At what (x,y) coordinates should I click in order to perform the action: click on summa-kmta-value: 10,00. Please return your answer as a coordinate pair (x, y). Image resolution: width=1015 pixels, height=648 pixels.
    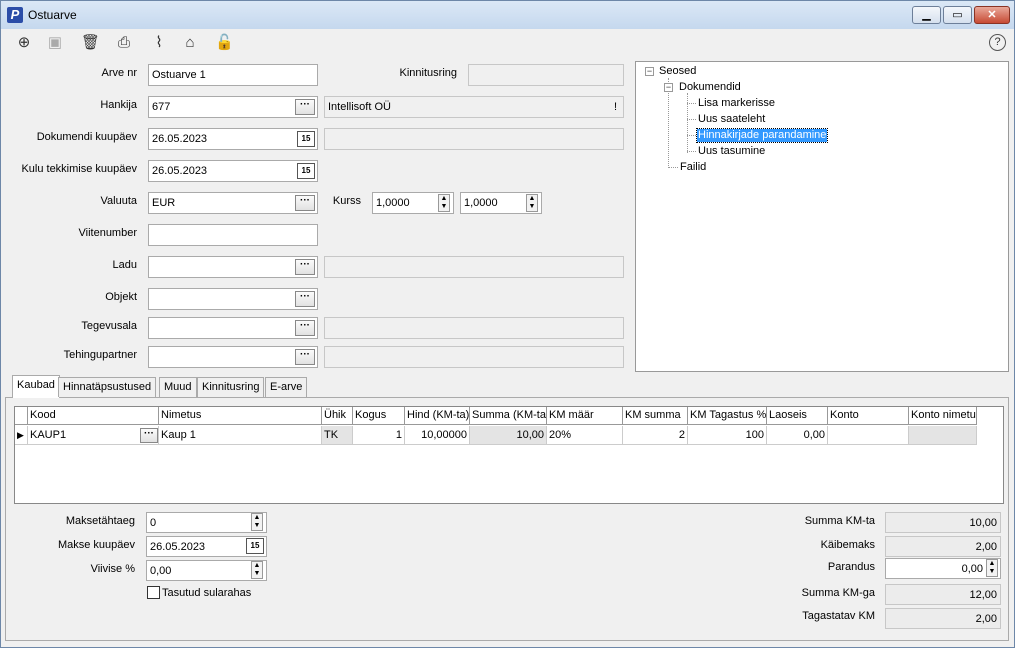
    Looking at the image, I should click on (943, 522).